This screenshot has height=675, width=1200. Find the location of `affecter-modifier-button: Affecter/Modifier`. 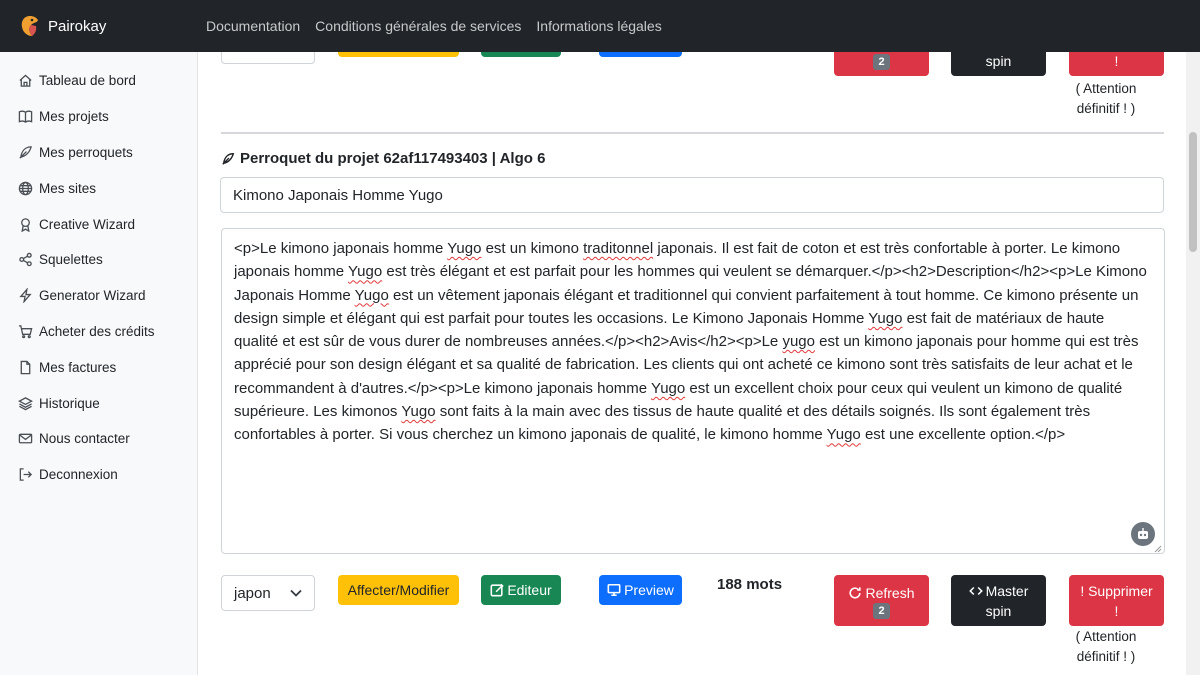

affecter-modifier-button: Affecter/Modifier is located at coordinates (398, 590).